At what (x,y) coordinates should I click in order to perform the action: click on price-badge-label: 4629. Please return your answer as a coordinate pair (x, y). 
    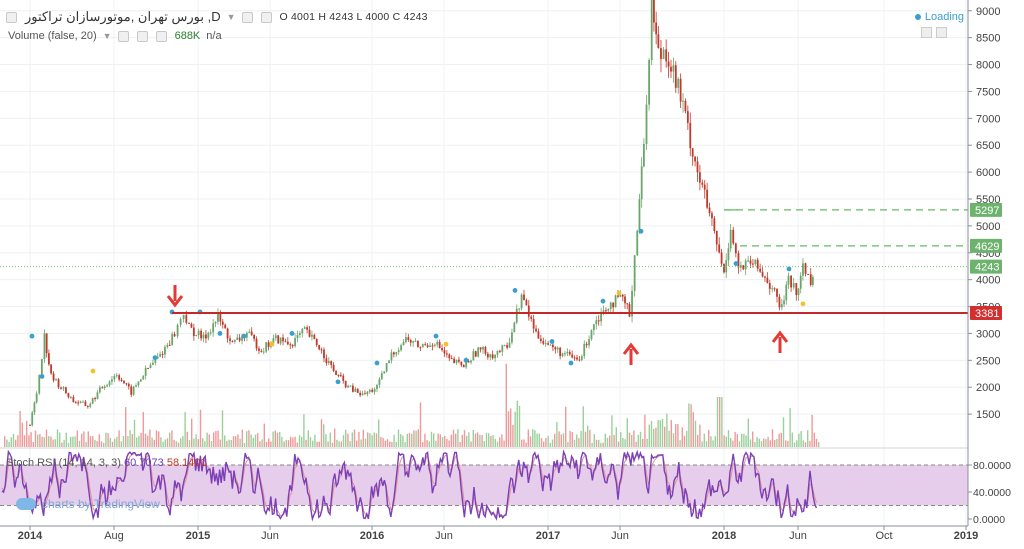
    Looking at the image, I should click on (987, 247).